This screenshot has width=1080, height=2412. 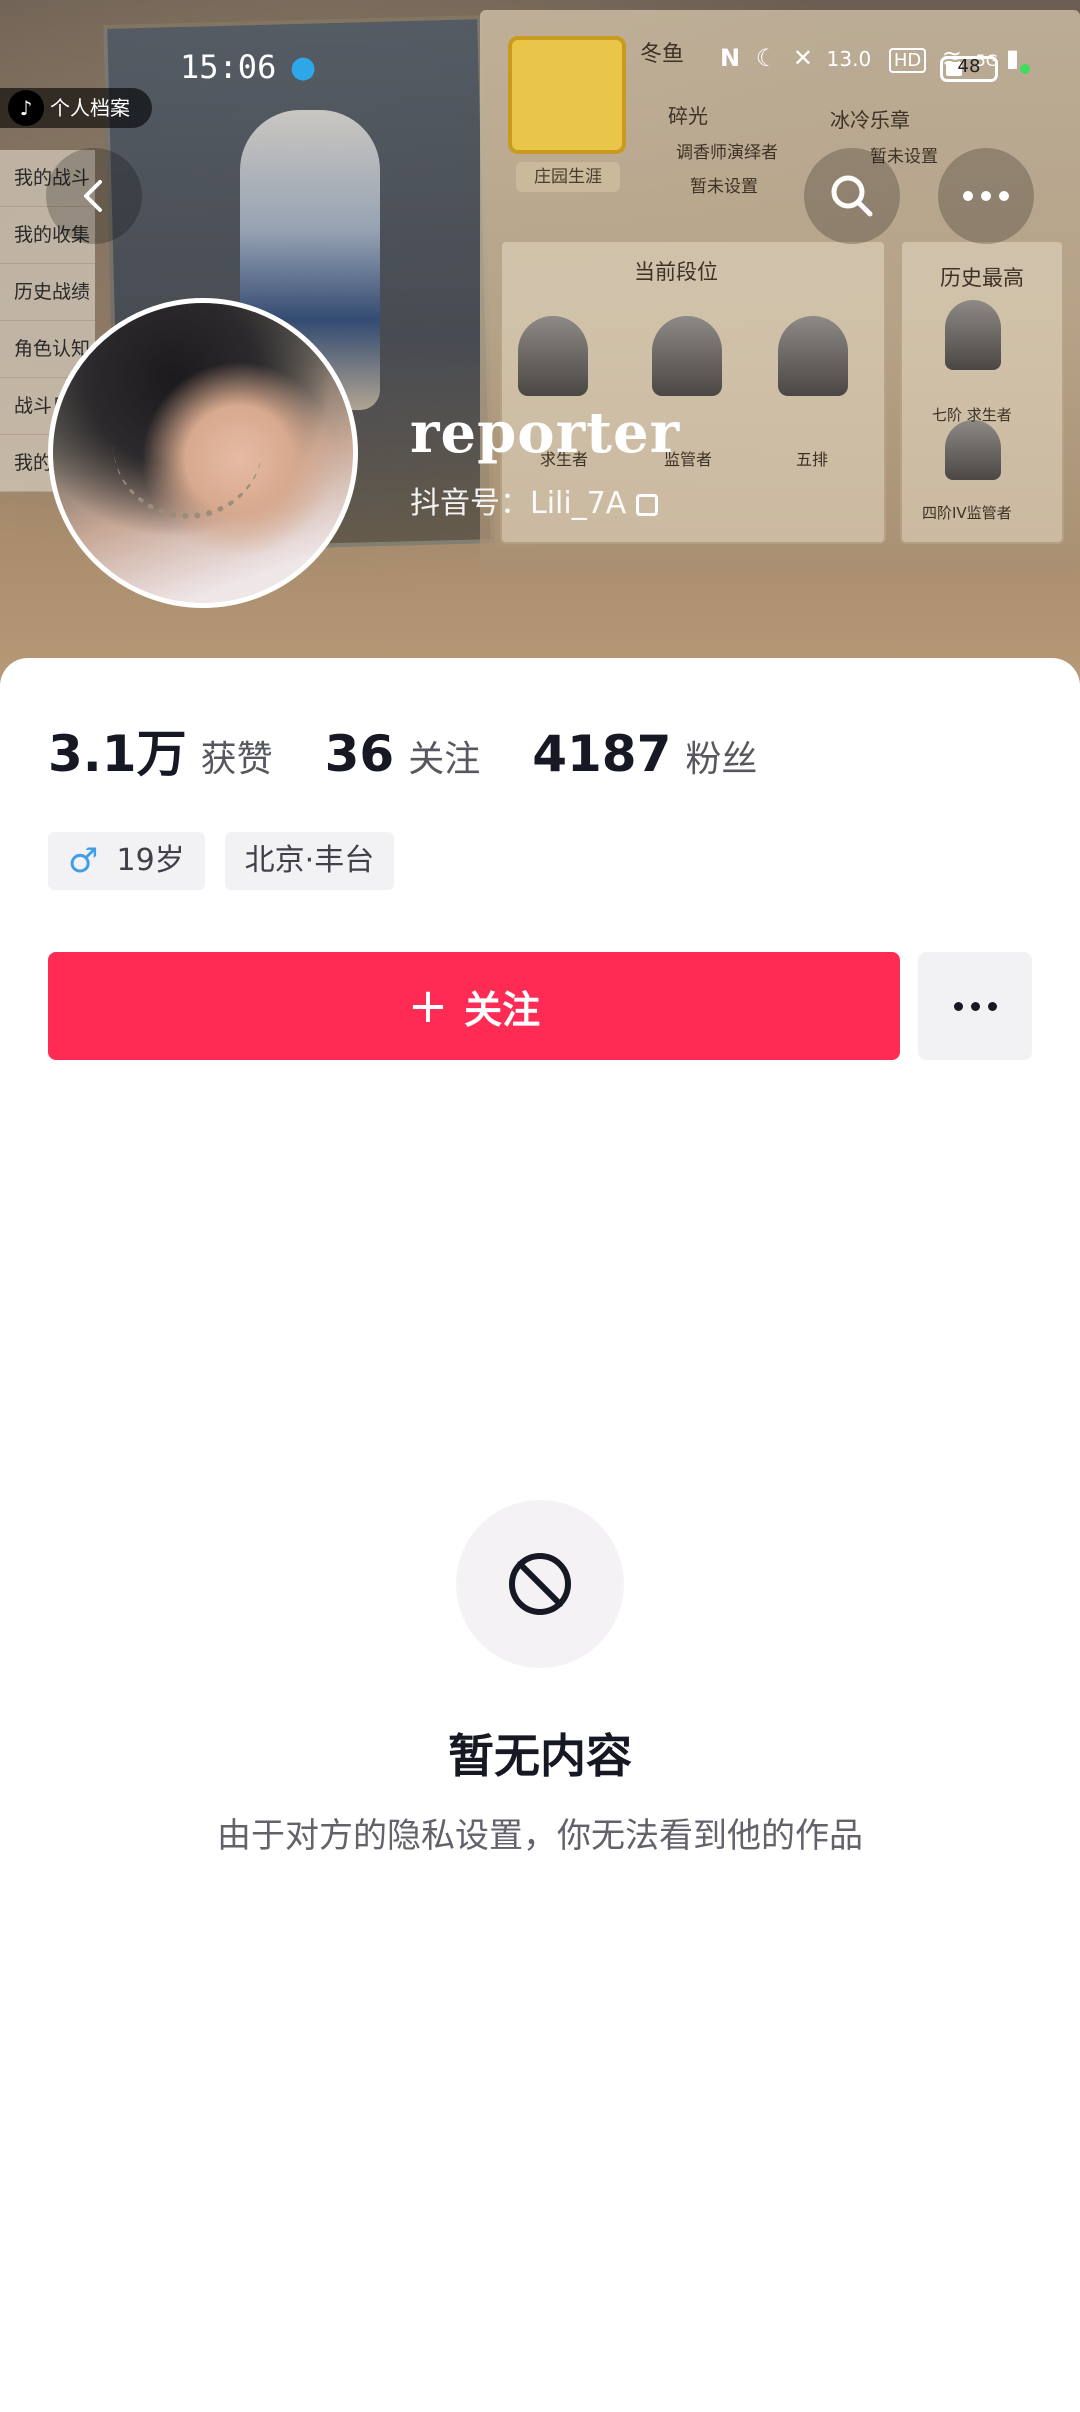 I want to click on back-button, so click(x=94, y=196).